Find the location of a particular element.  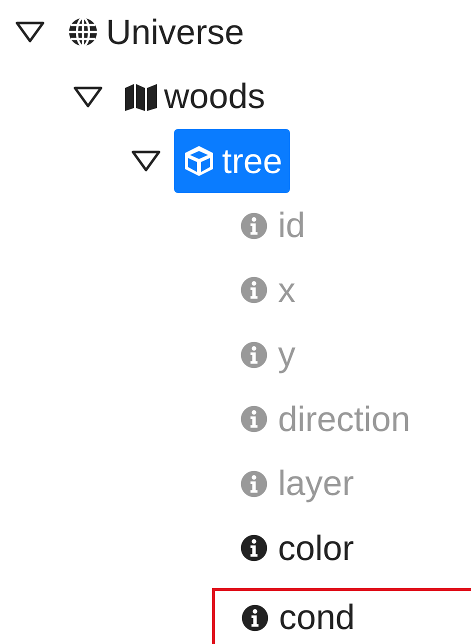

tree-item: Universe is located at coordinates (155, 32).